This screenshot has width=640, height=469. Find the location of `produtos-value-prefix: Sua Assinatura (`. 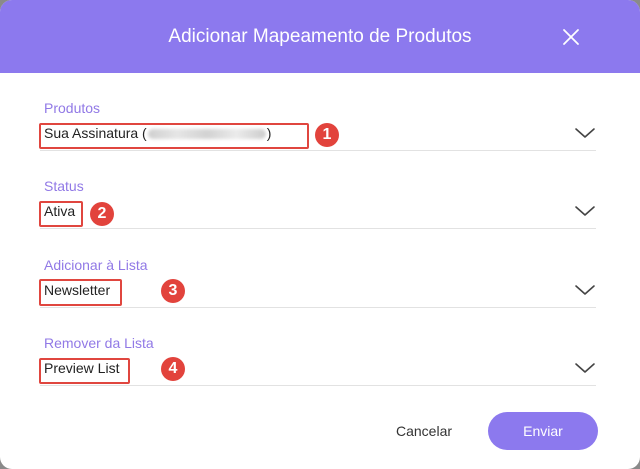

produtos-value-prefix: Sua Assinatura ( is located at coordinates (95, 133).